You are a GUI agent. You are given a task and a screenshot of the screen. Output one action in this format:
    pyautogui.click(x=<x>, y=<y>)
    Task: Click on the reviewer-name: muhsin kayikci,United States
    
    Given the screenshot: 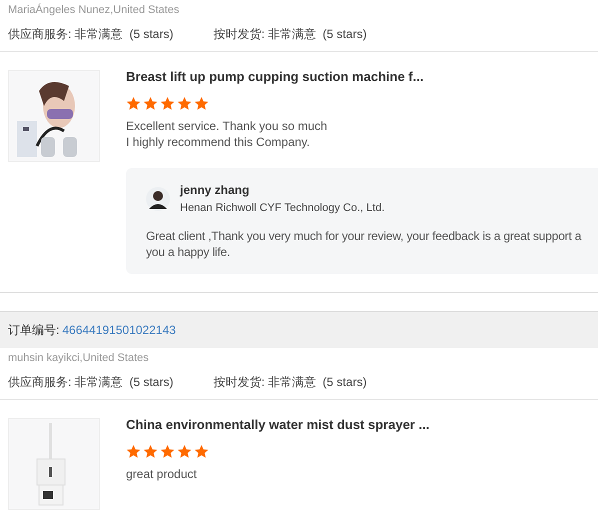 What is the action you would take?
    pyautogui.click(x=79, y=358)
    